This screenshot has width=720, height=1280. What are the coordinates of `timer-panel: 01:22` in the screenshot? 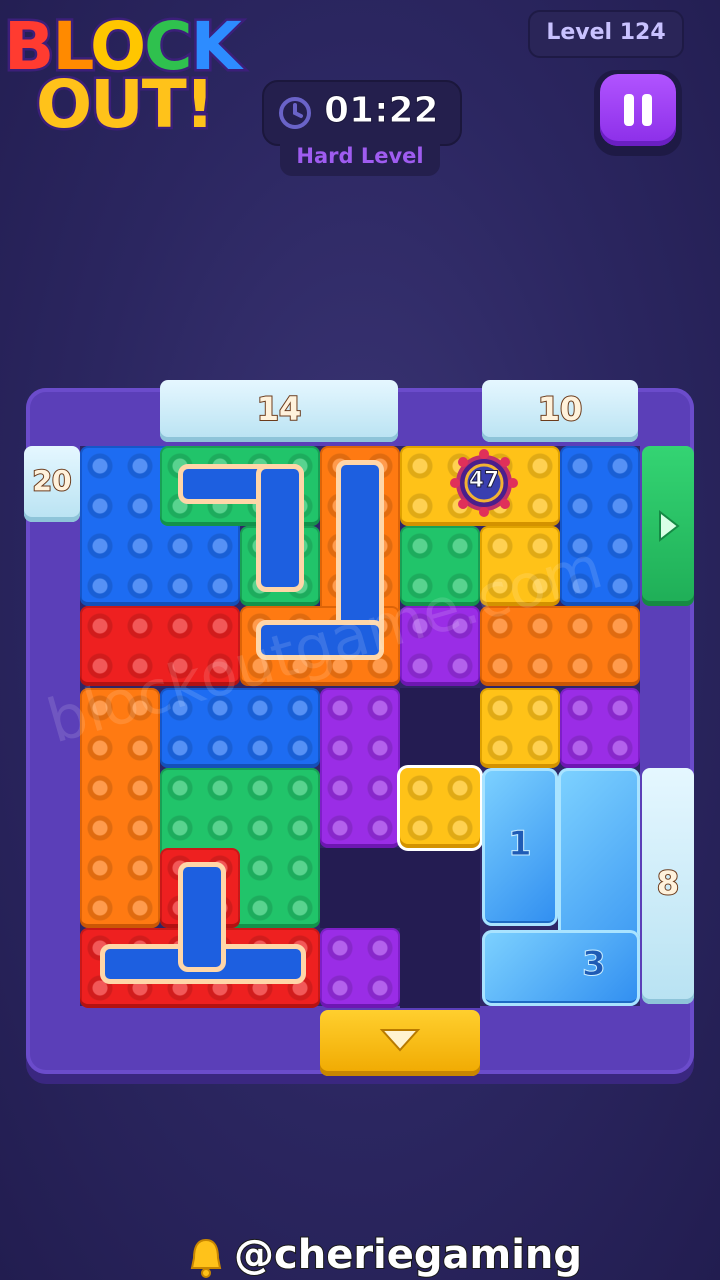 It's located at (362, 113).